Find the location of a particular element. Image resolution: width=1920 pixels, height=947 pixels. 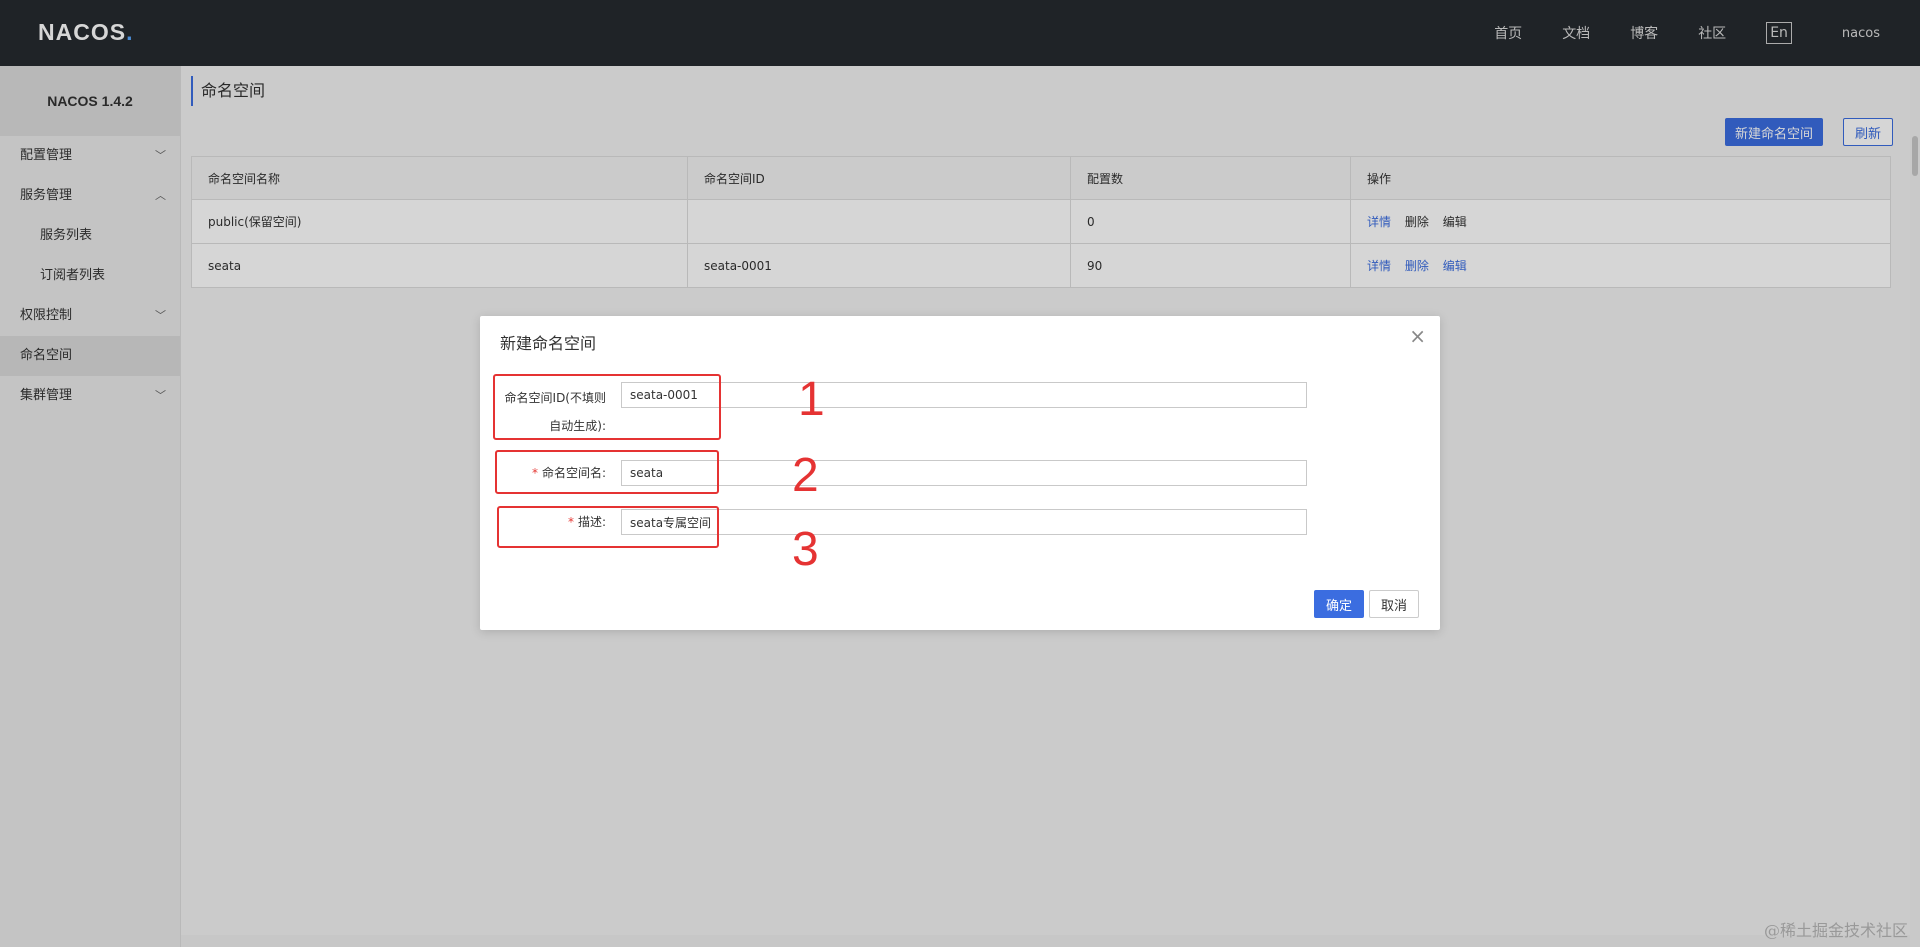

close-icon: × is located at coordinates (1417, 336).